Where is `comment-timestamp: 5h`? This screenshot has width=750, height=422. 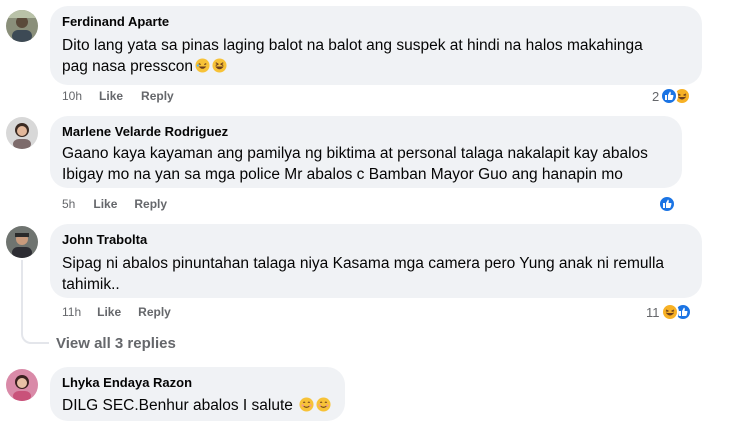 comment-timestamp: 5h is located at coordinates (68, 204).